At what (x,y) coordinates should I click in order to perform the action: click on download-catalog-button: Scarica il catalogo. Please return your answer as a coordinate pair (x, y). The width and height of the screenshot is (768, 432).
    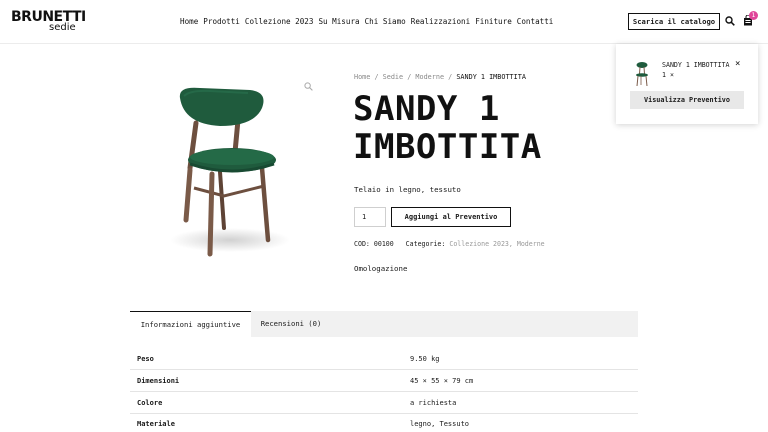
    Looking at the image, I should click on (674, 21).